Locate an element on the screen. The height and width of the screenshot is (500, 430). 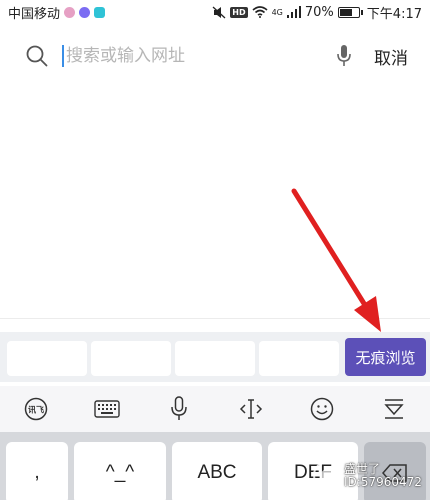
wifi-icon is located at coordinates (260, 12).